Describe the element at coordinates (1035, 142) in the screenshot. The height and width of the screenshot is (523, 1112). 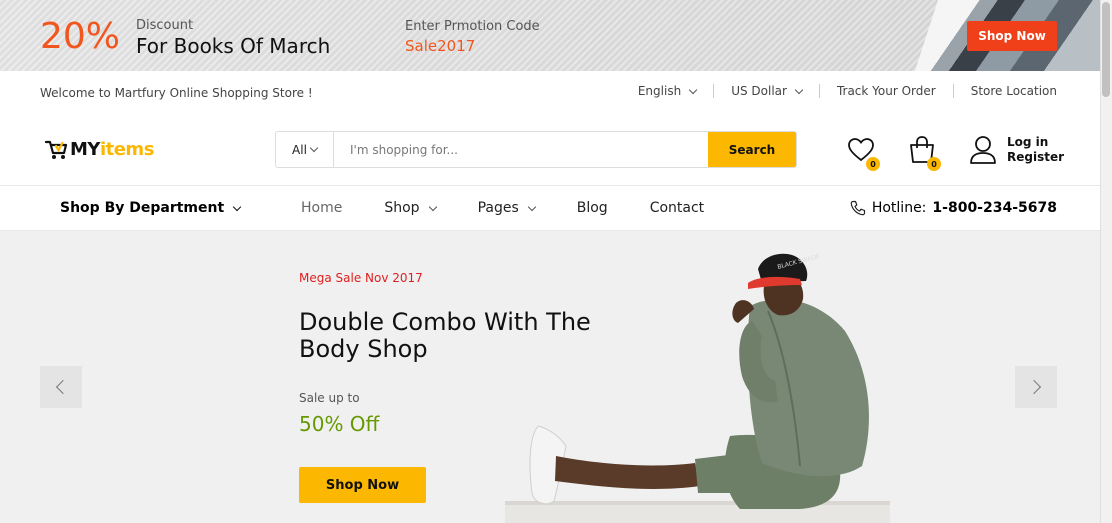
I see `login-link: Log in` at that location.